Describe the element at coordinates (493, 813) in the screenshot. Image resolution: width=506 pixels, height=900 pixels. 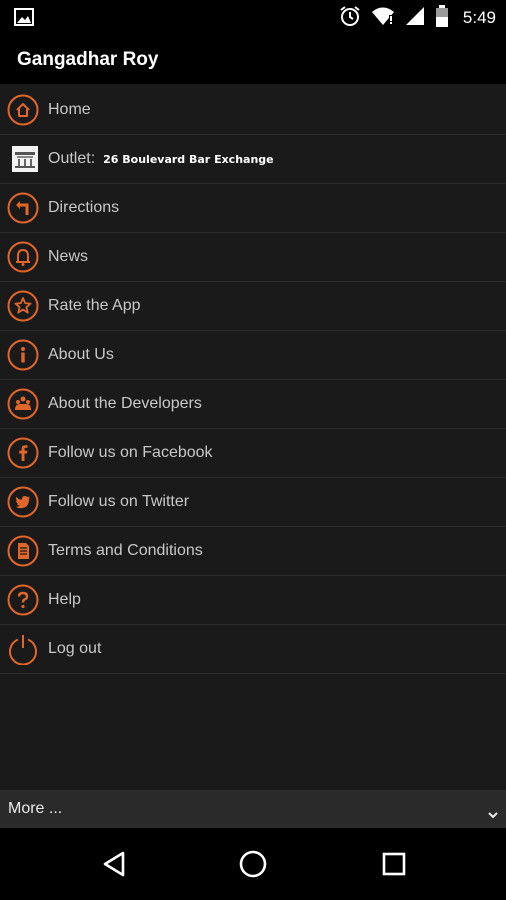
I see `chevron-down-icon` at that location.